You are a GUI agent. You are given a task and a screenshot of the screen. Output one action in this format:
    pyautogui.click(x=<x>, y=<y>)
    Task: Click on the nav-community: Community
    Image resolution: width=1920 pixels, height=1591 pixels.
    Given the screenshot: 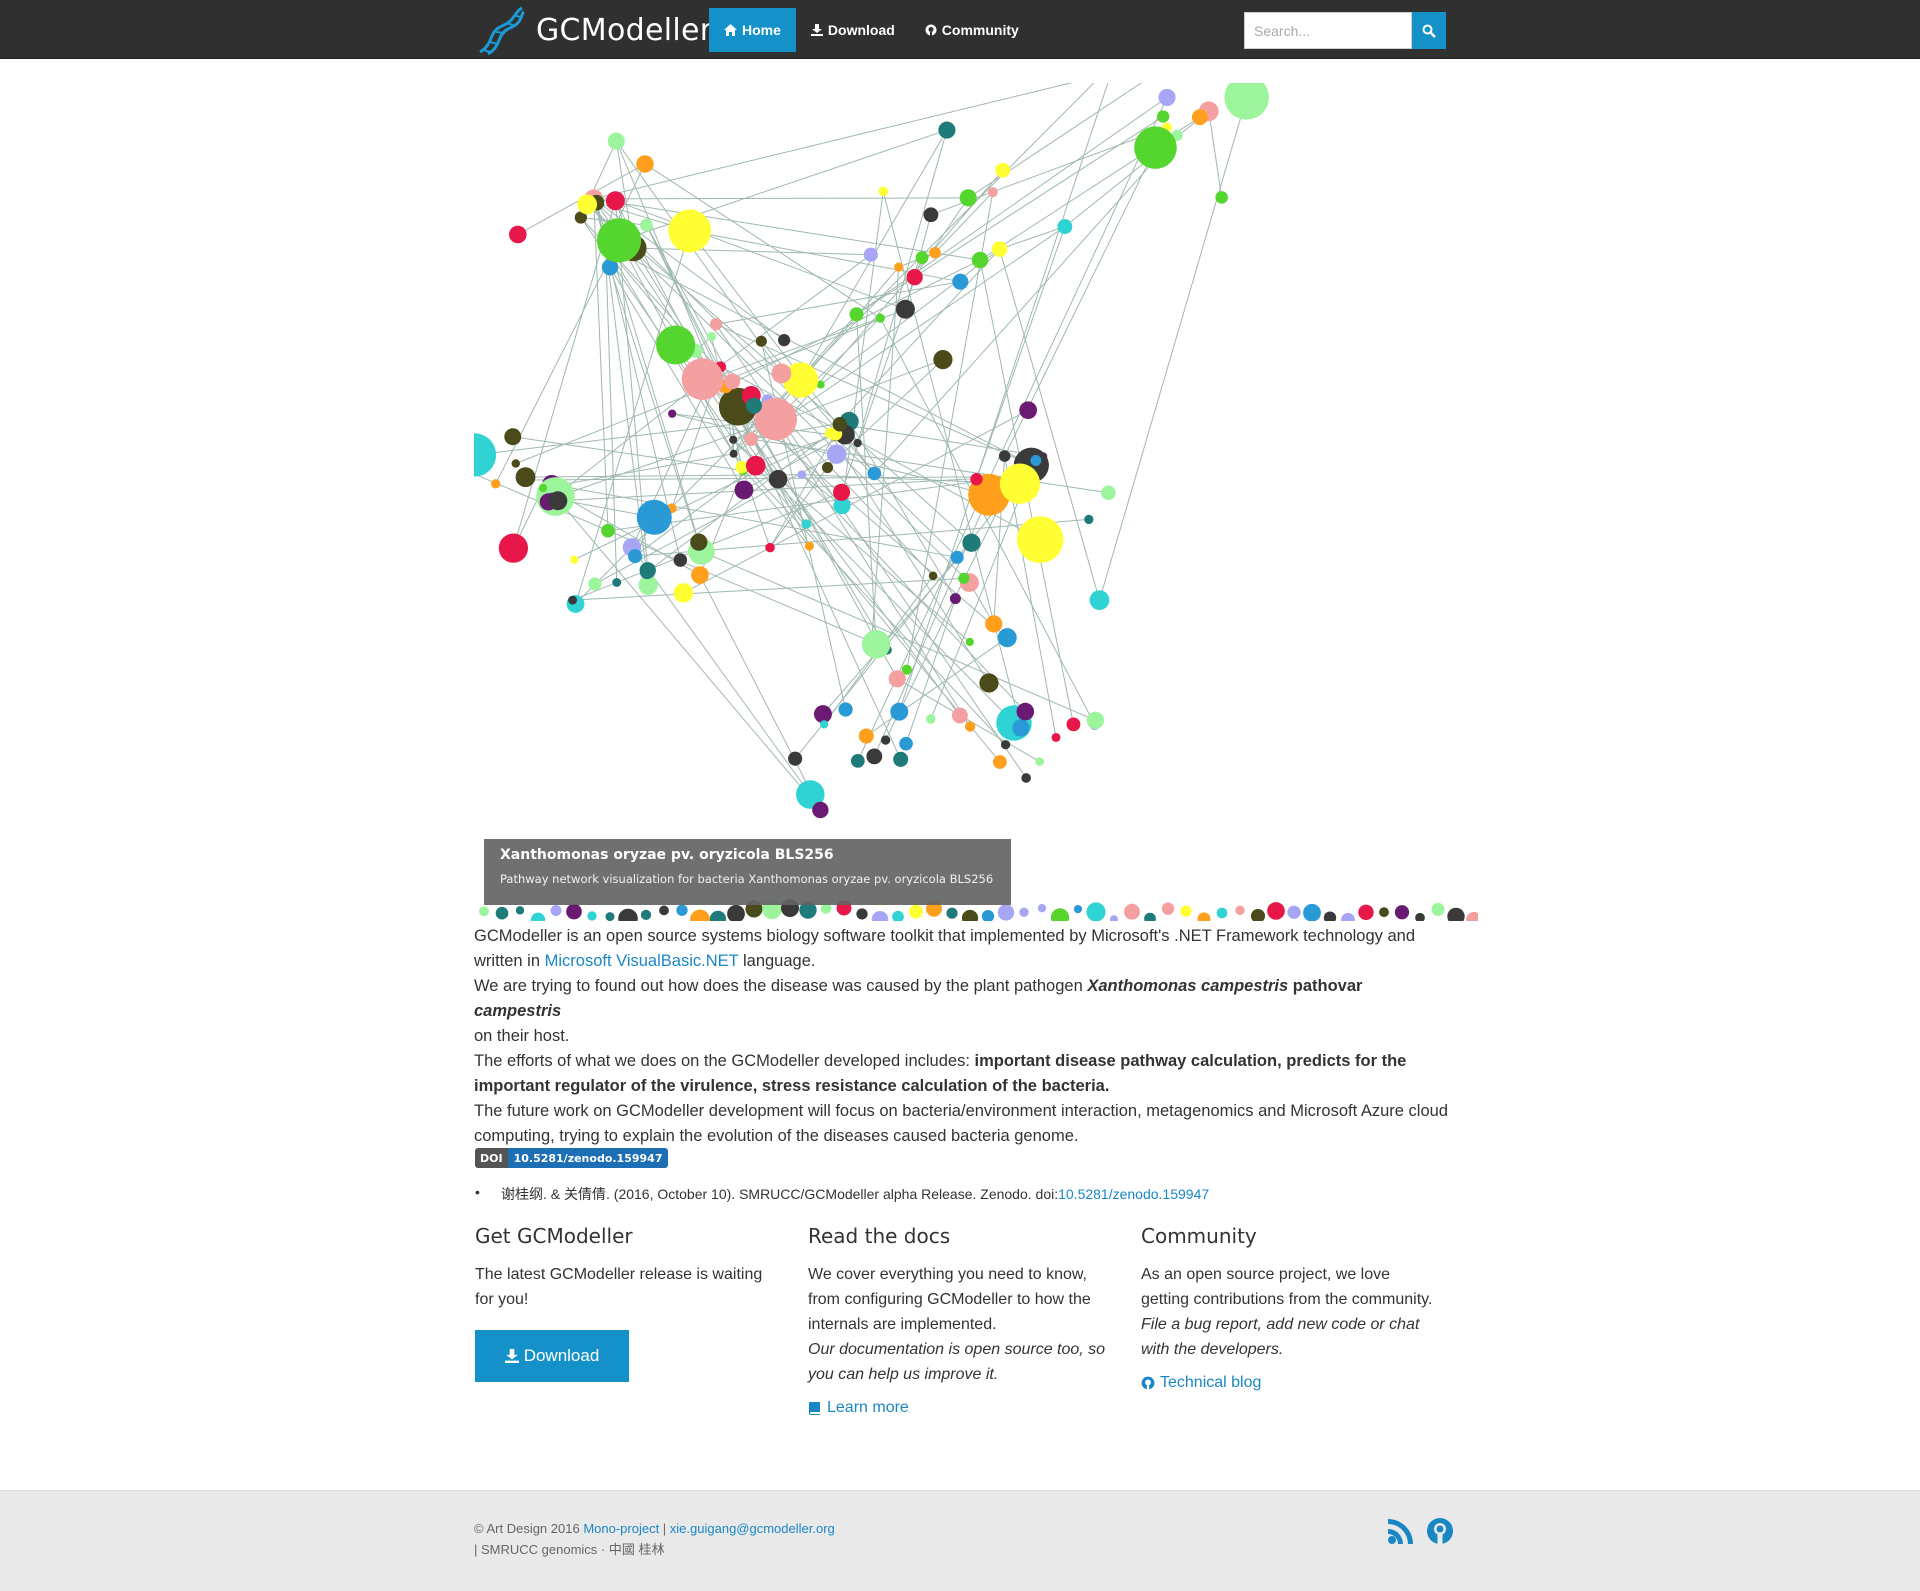 What is the action you would take?
    pyautogui.click(x=972, y=30)
    